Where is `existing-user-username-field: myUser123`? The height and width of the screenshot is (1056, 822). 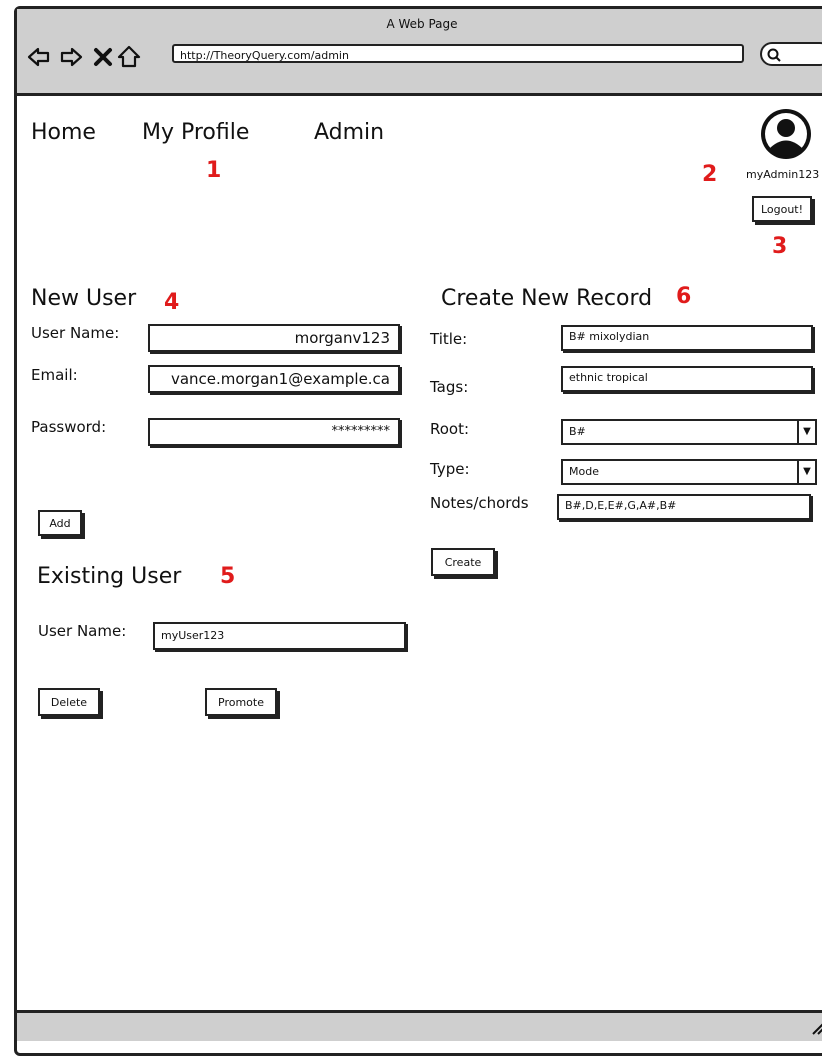
existing-user-username-field: myUser123 is located at coordinates (279, 636).